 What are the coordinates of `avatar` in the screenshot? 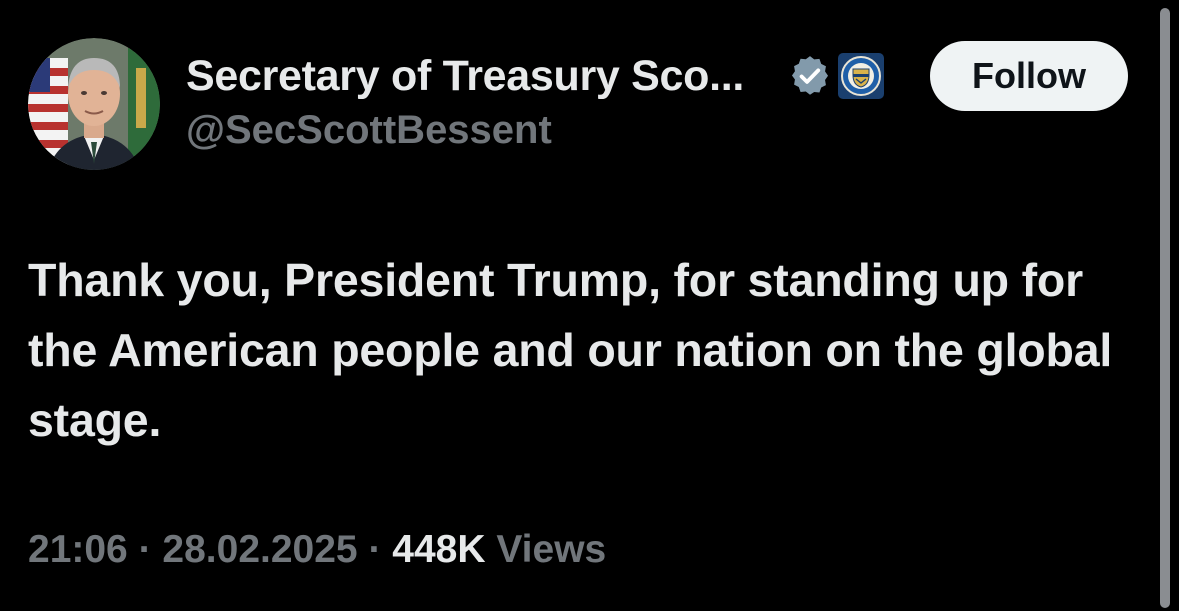 It's located at (94, 104).